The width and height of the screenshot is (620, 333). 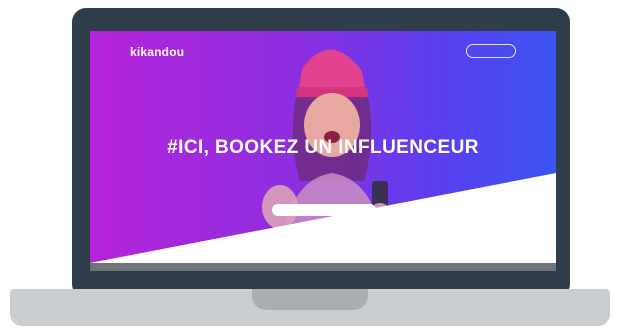 What do you see at coordinates (310, 299) in the screenshot?
I see `laptop-base-notch` at bounding box center [310, 299].